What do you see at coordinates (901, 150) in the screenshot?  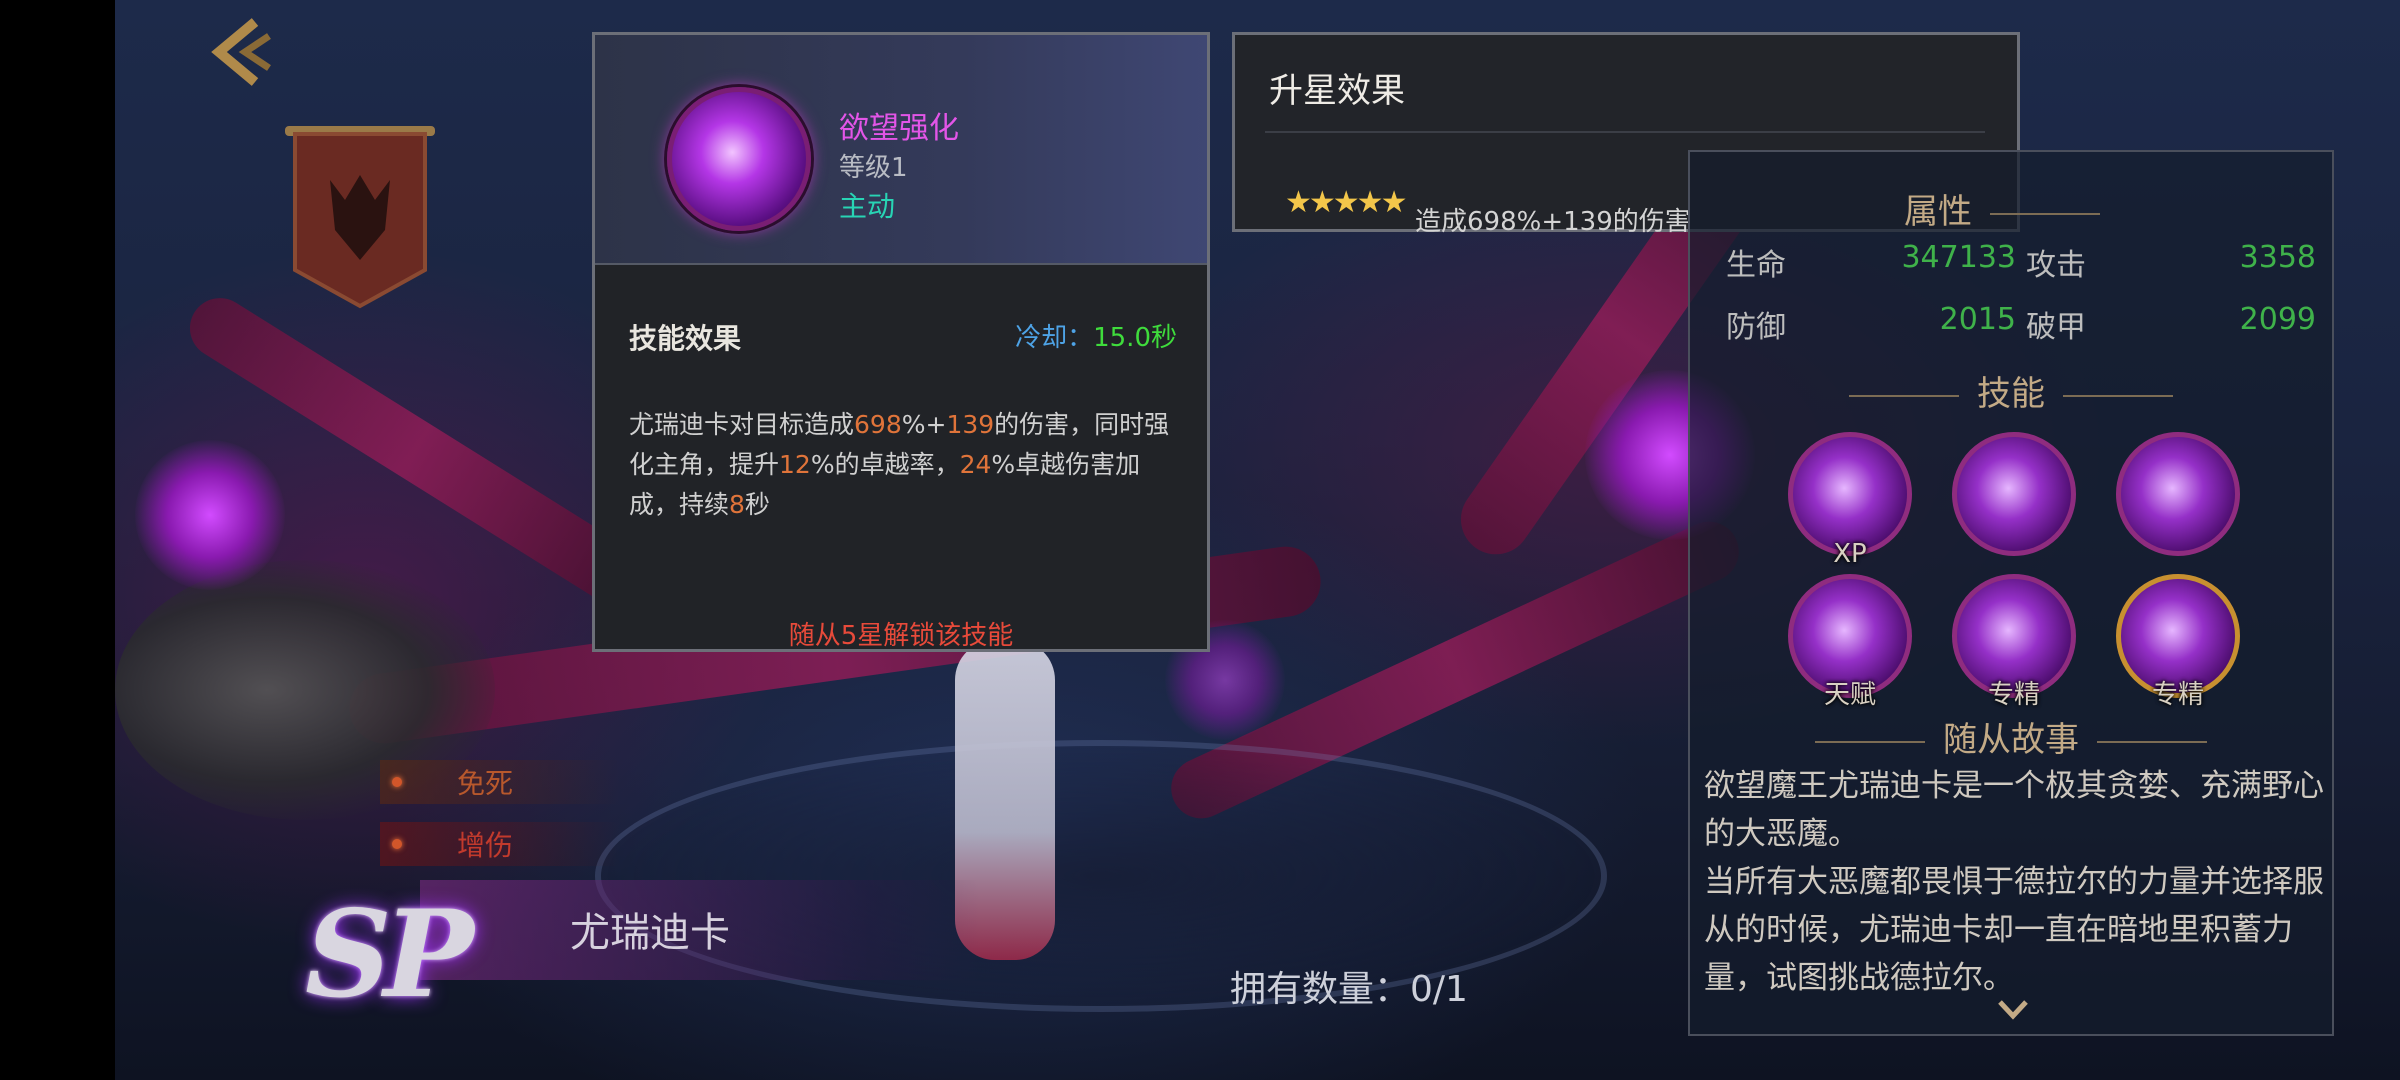 I see `skill-header: 欲望强化 等级1 主动` at bounding box center [901, 150].